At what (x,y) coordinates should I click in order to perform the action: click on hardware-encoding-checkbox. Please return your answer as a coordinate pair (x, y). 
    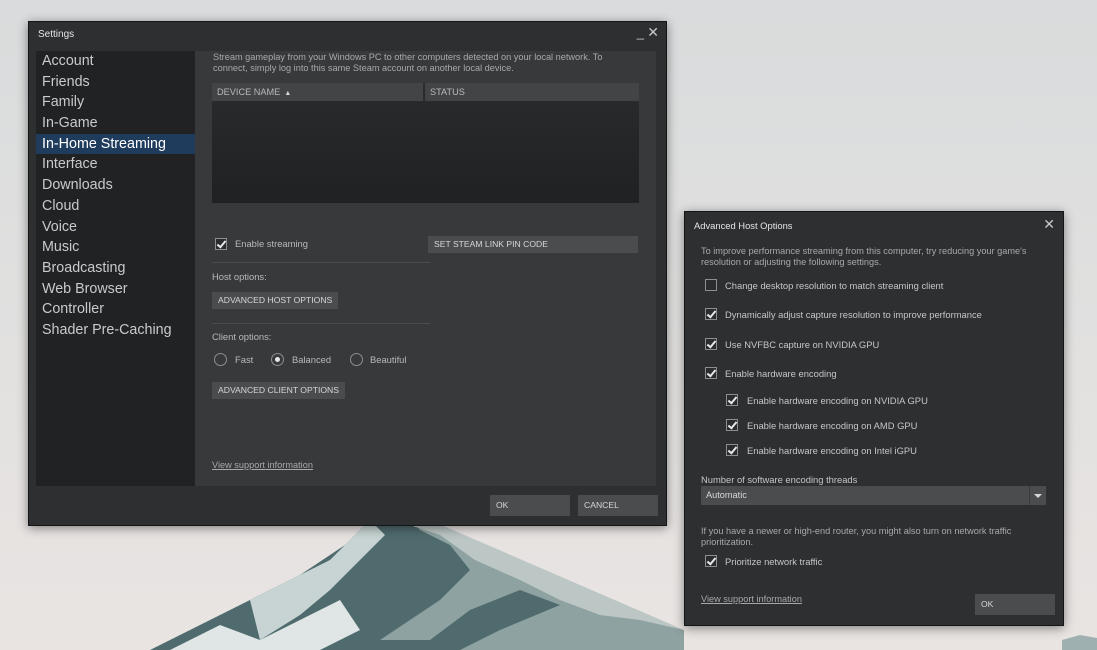
    Looking at the image, I should click on (711, 373).